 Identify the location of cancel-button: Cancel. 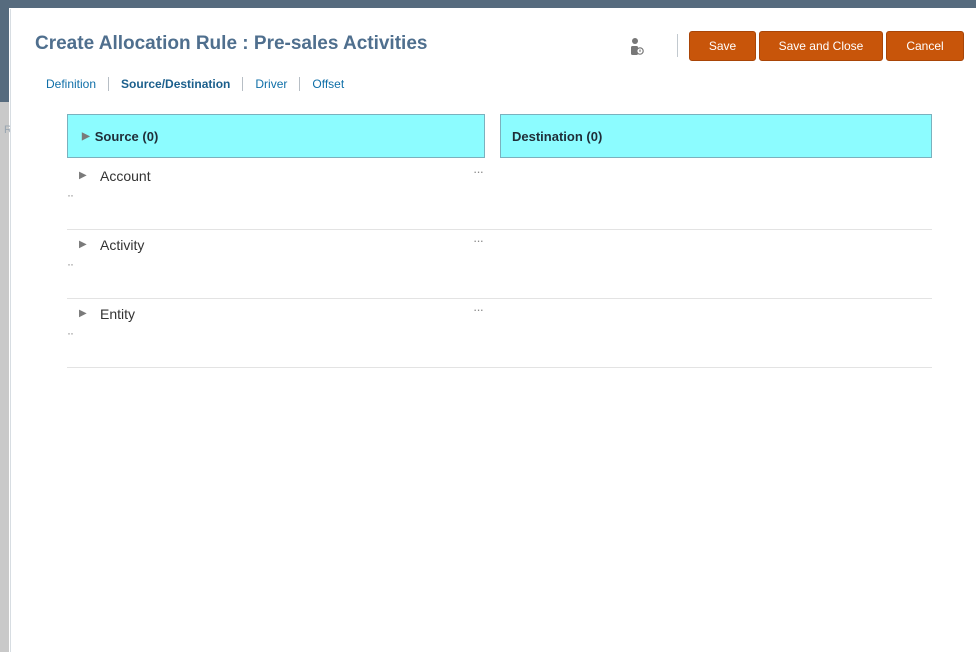
(925, 46).